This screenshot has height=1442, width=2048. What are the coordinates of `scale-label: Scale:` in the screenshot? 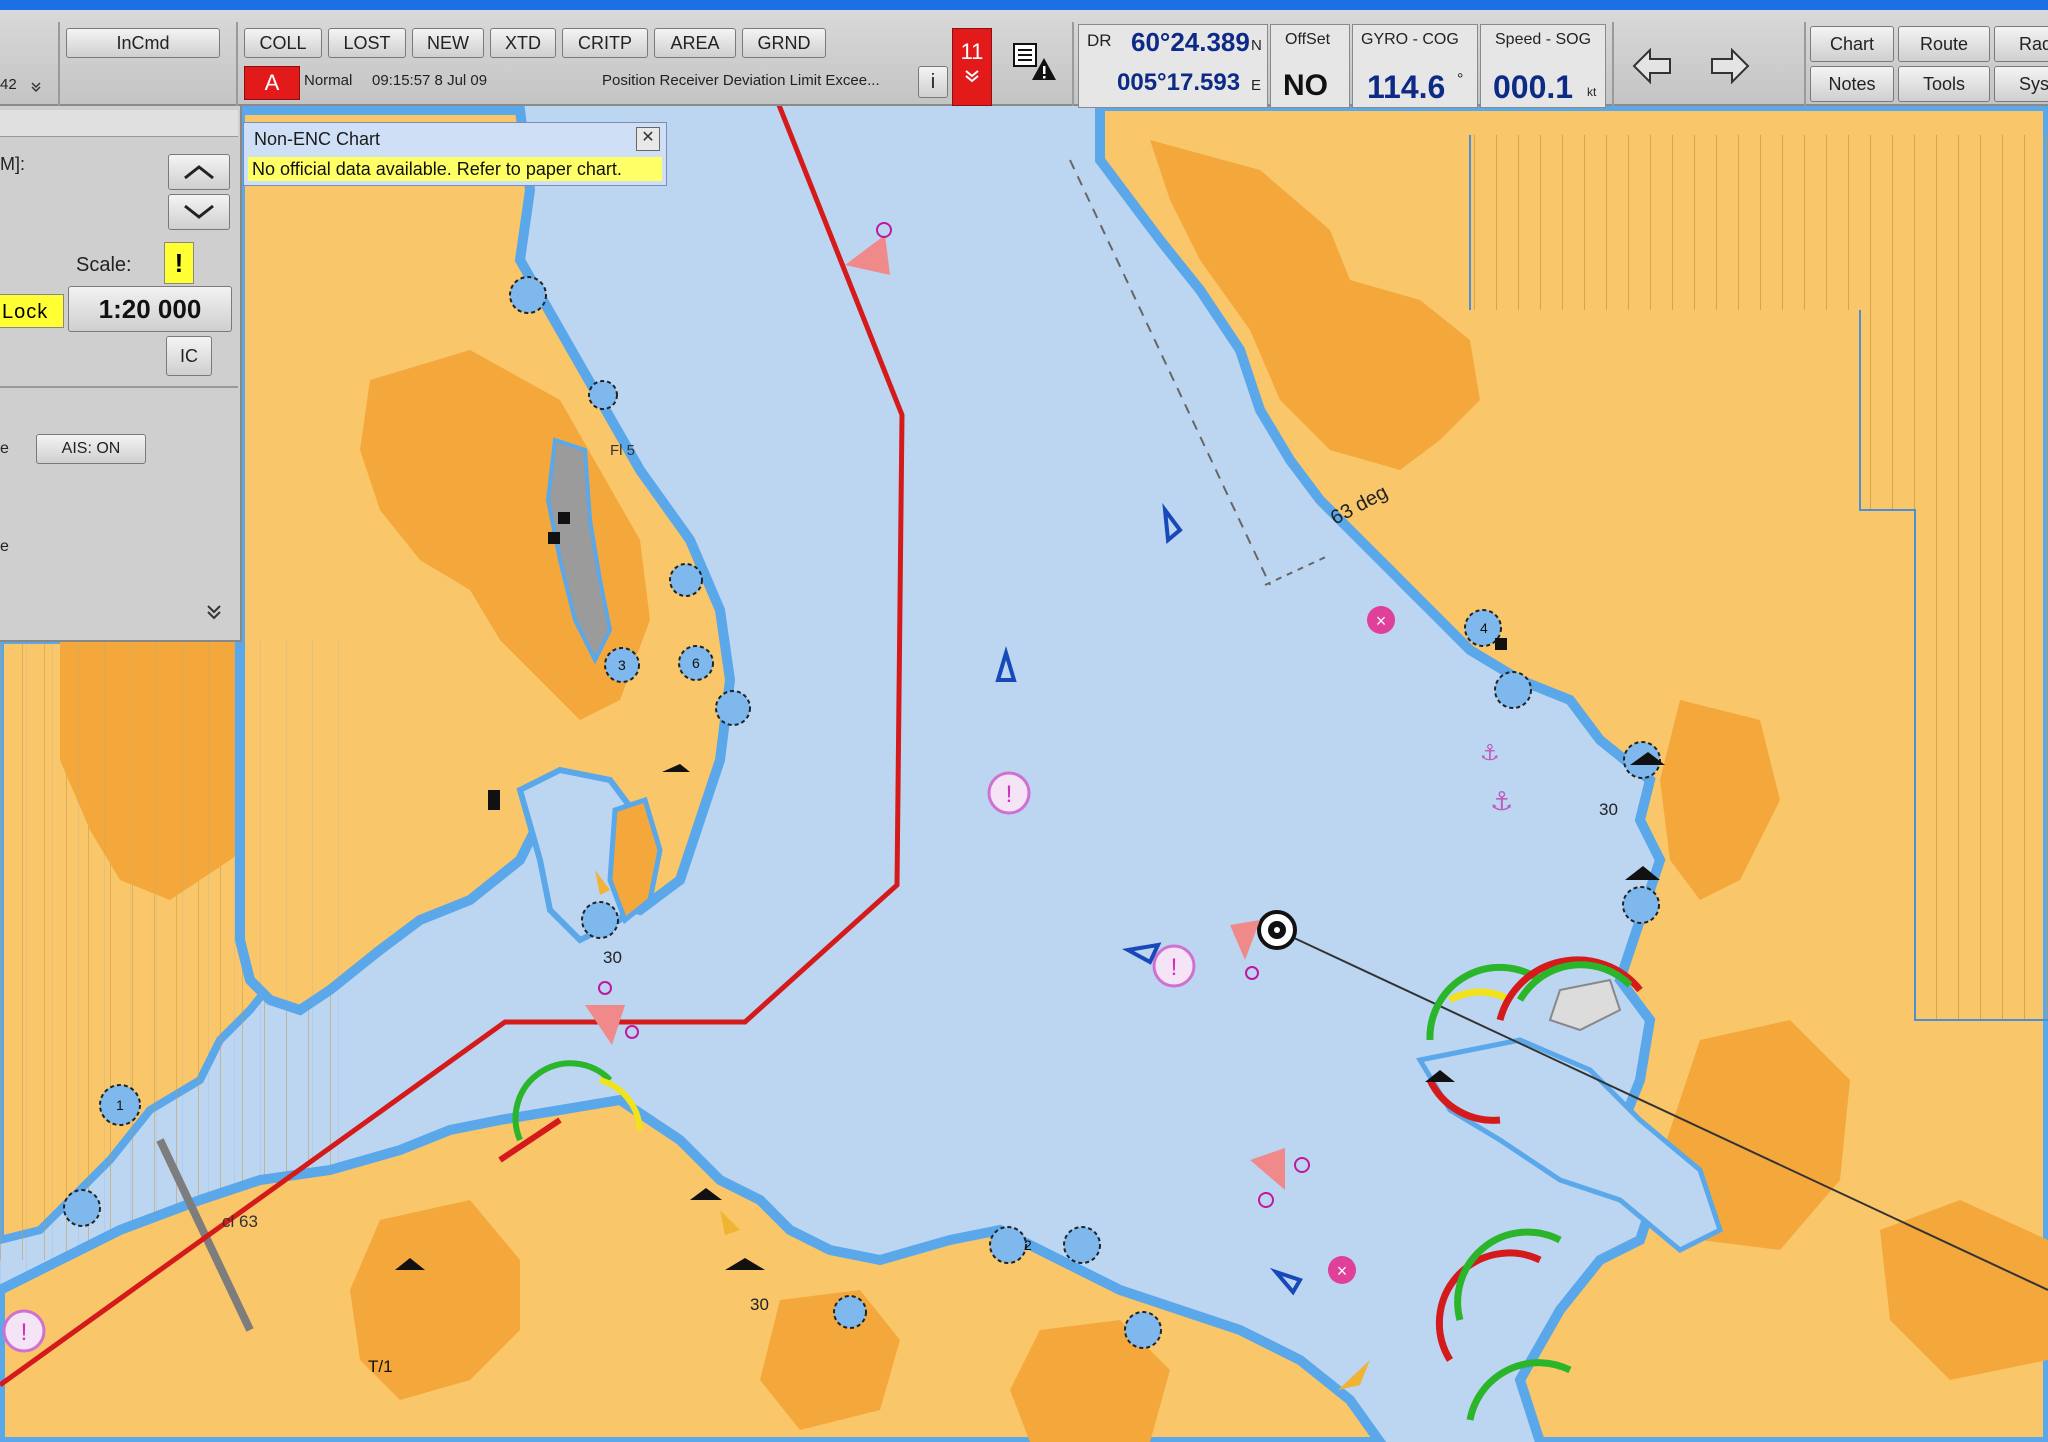 It's located at (104, 265).